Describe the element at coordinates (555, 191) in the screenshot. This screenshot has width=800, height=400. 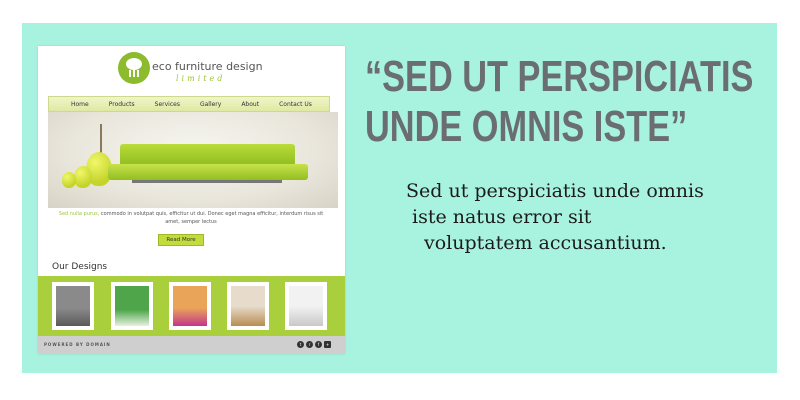
I see `body-line-1: Sed ut perspiciatis unde omnis` at that location.